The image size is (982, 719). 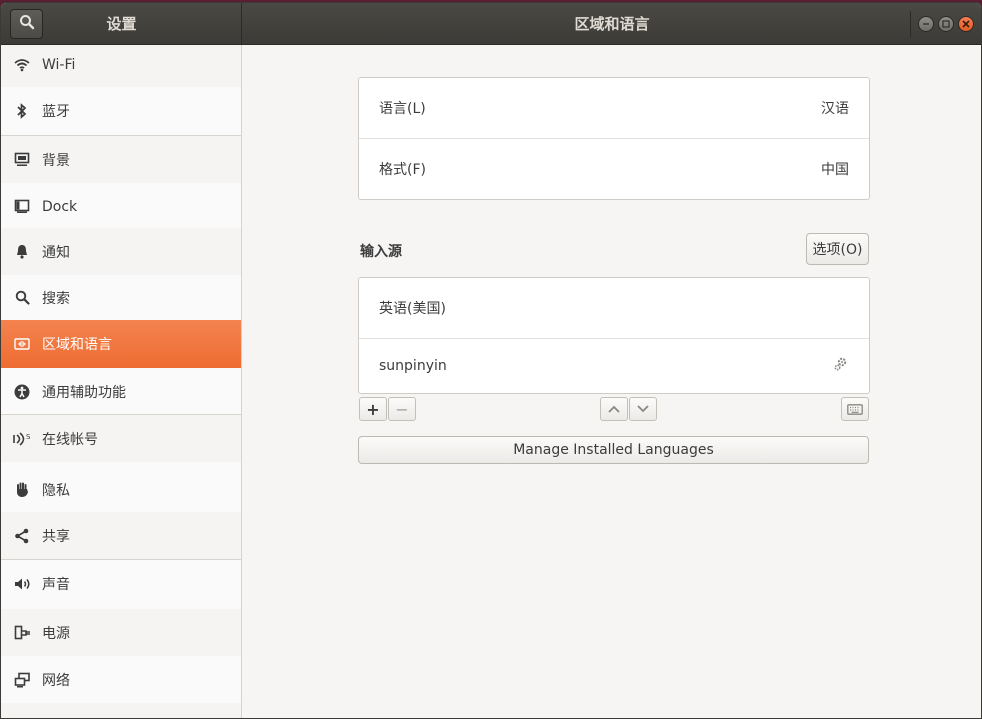 What do you see at coordinates (77, 345) in the screenshot?
I see `sidebar-item-label: 区域和语言` at bounding box center [77, 345].